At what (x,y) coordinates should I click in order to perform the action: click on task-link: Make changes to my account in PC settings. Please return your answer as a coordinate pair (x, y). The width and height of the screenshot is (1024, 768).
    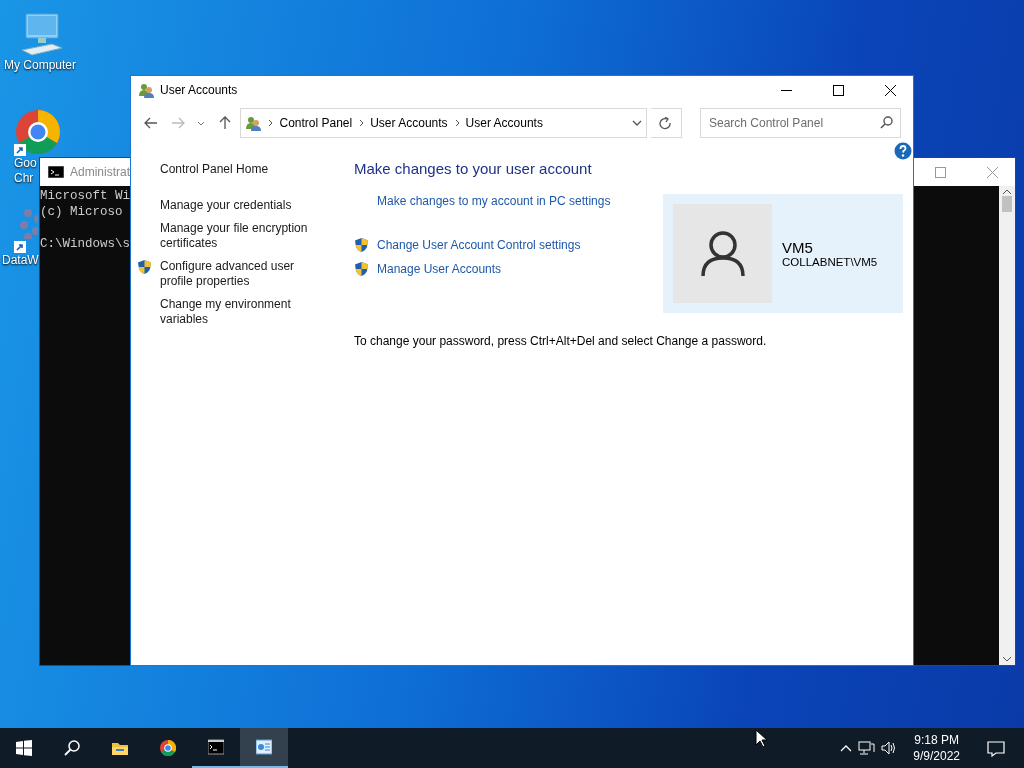
    Looking at the image, I should click on (494, 201).